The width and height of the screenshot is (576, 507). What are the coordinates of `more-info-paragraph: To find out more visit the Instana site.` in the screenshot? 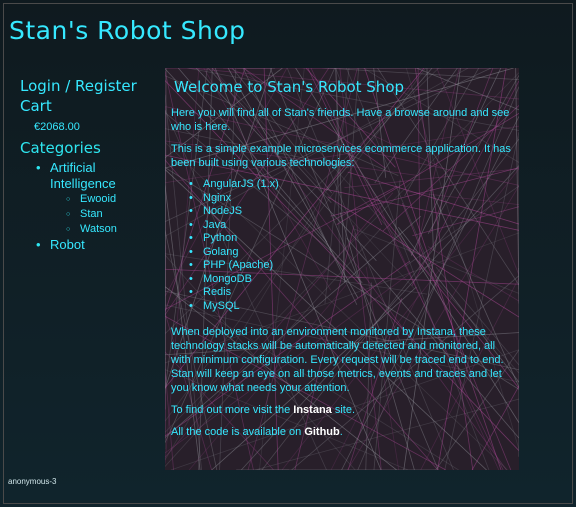 It's located at (343, 410).